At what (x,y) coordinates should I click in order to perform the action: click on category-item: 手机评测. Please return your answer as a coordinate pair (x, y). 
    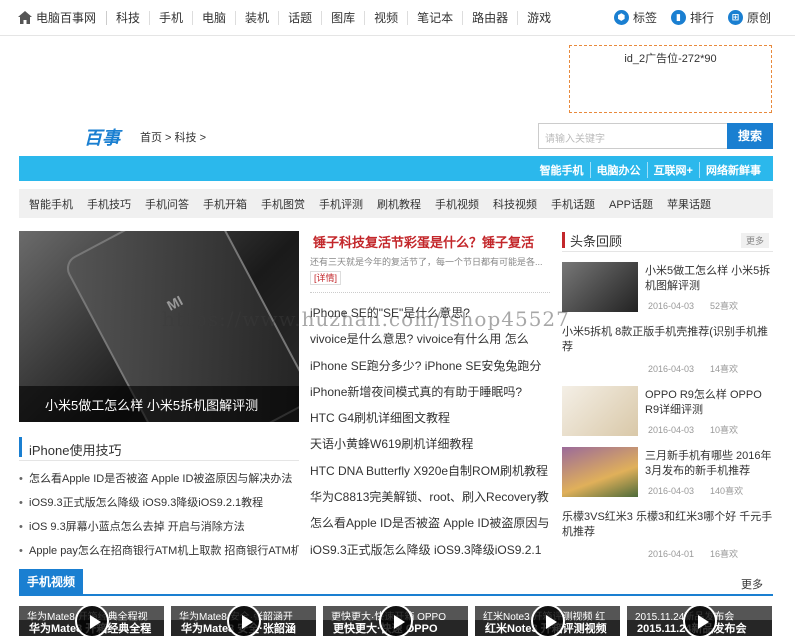
    Looking at the image, I should click on (341, 204).